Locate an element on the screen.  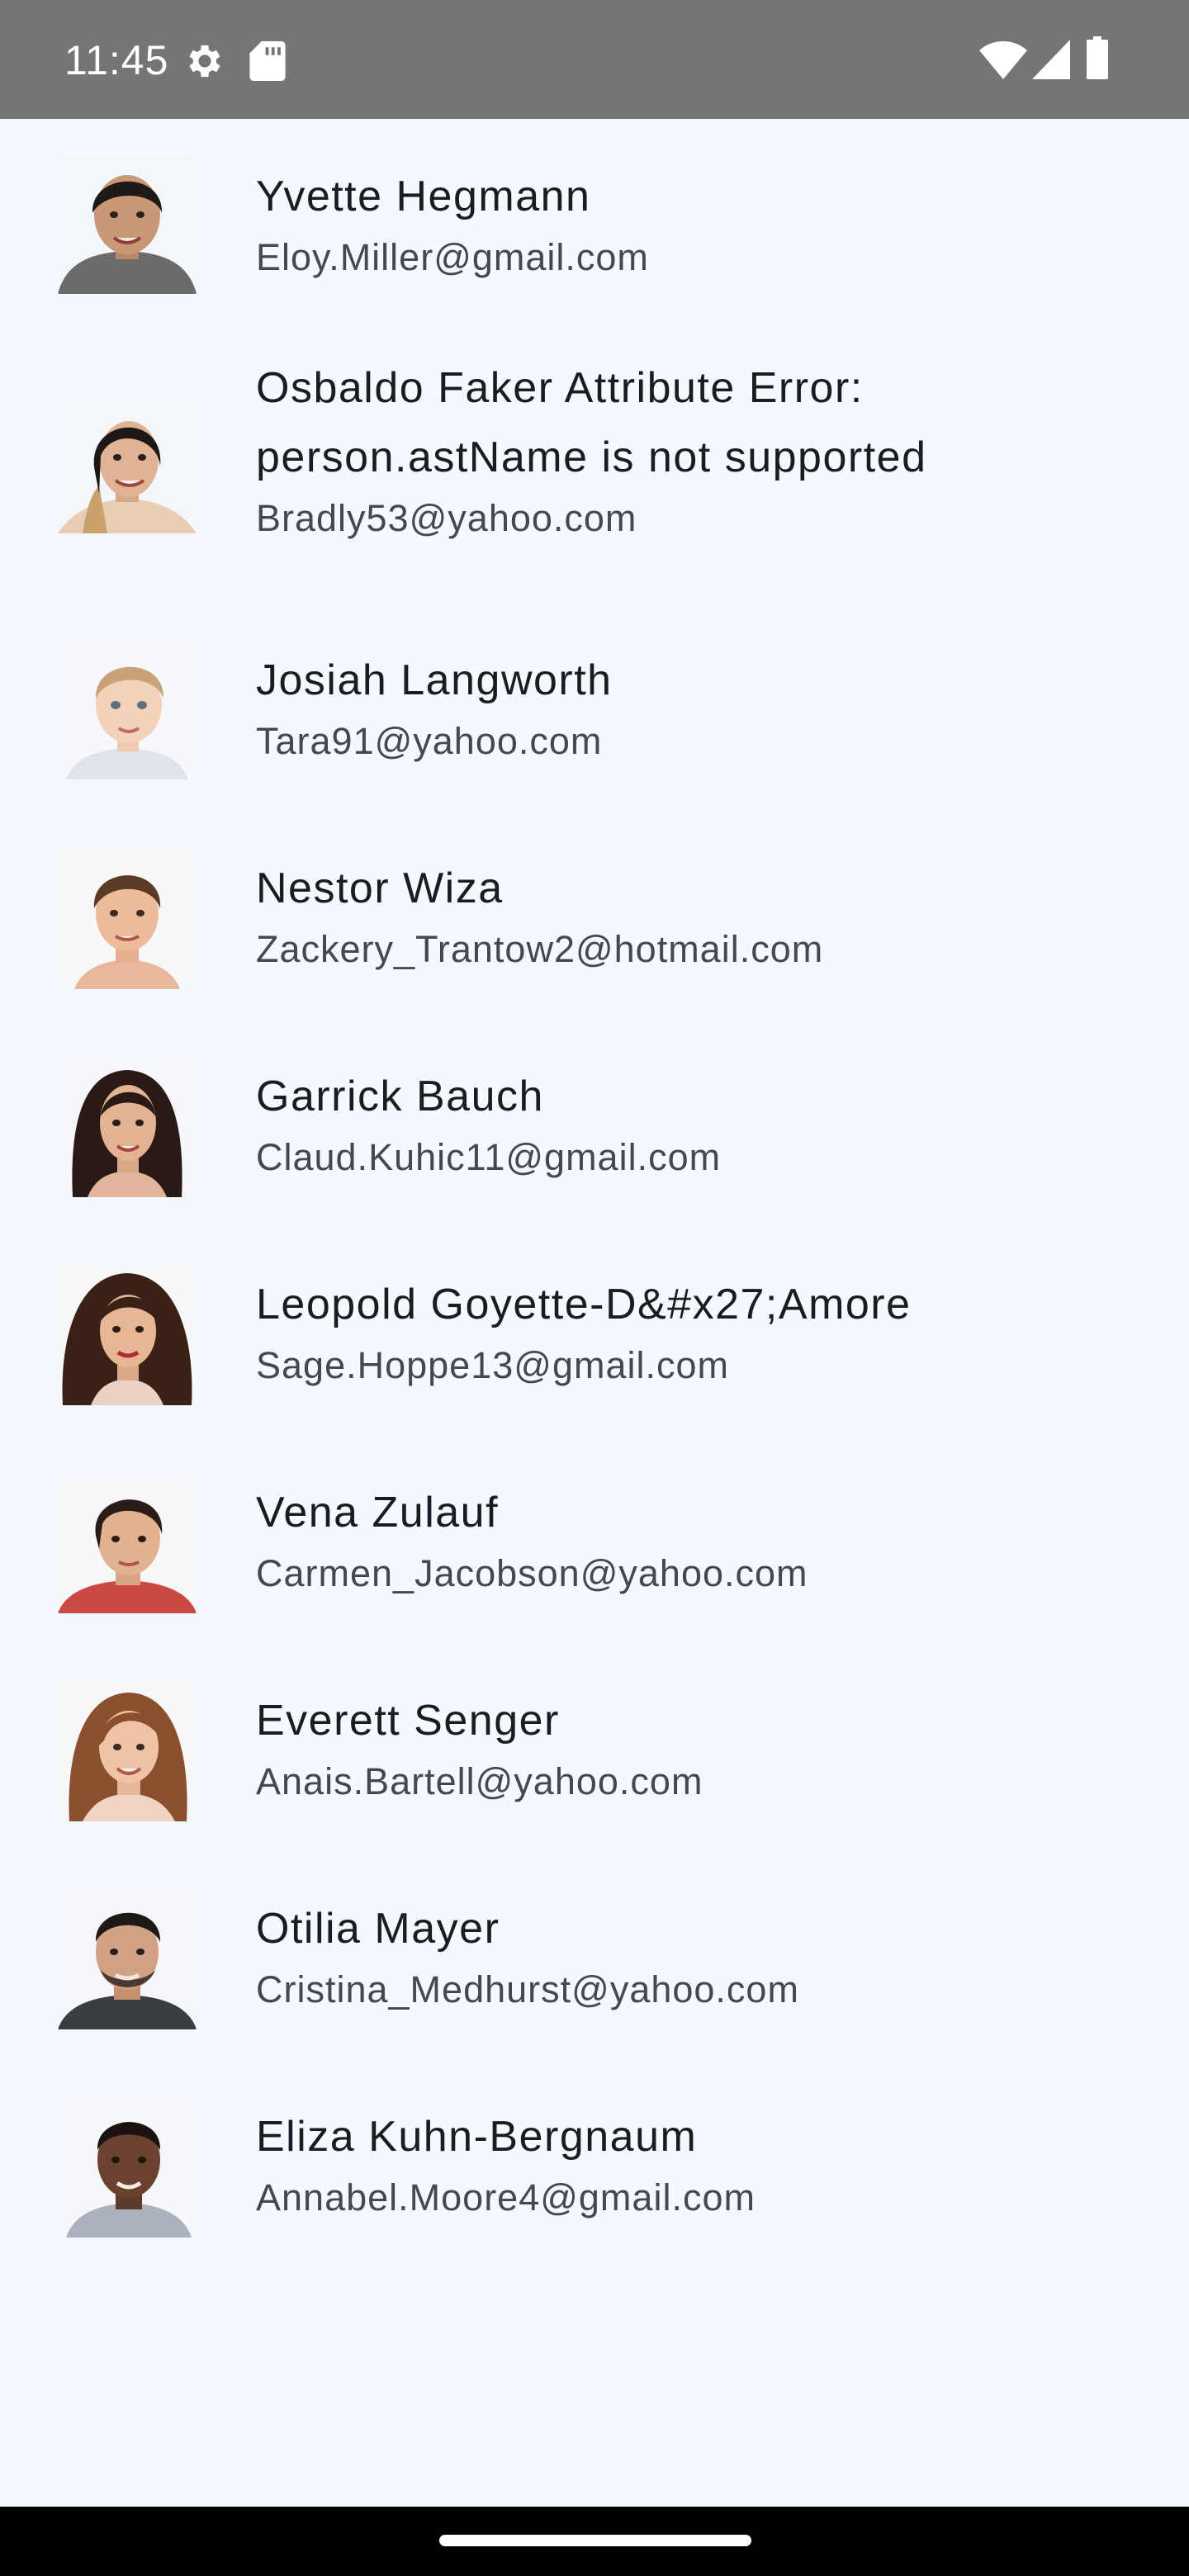
contact-name: Leopold Goyette-D&#x27;Amore is located at coordinates (584, 1304).